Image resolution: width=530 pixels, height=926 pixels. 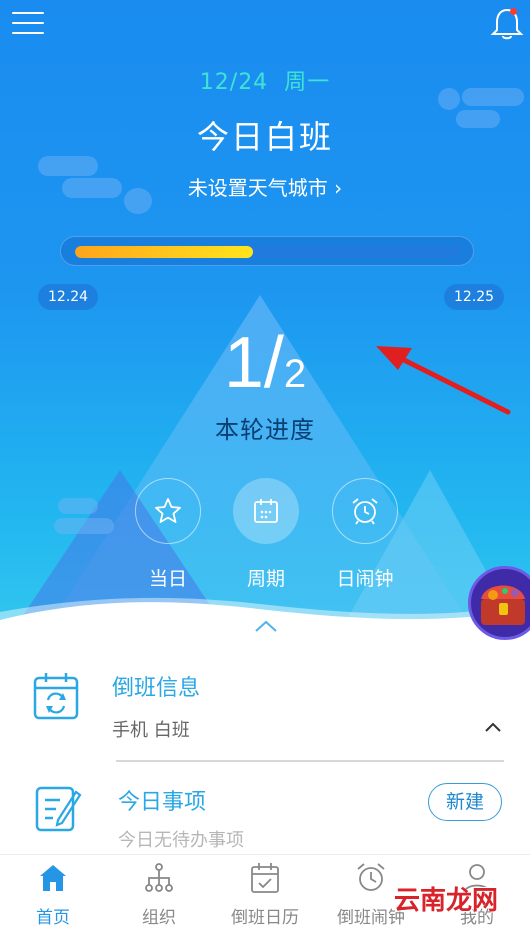 What do you see at coordinates (181, 840) in the screenshot?
I see `todo-empty-text: 今日无待办事项` at bounding box center [181, 840].